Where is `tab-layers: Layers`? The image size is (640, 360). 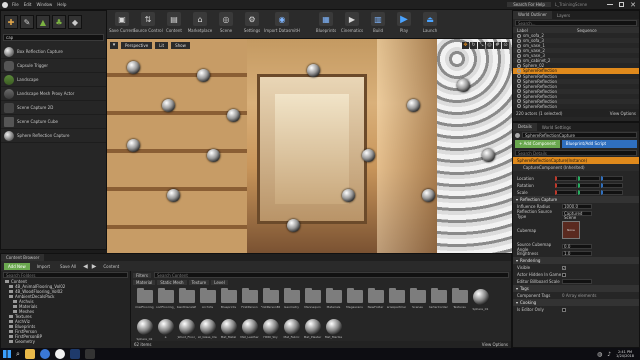 tab-layers: Layers is located at coordinates (563, 15).